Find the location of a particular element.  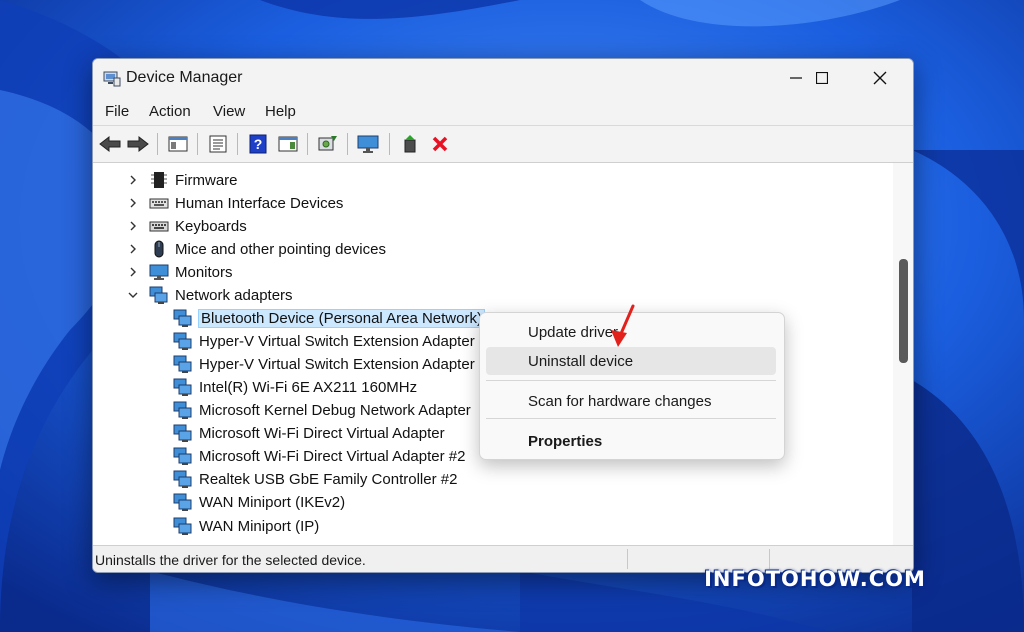

enable-device-icon is located at coordinates (410, 144).